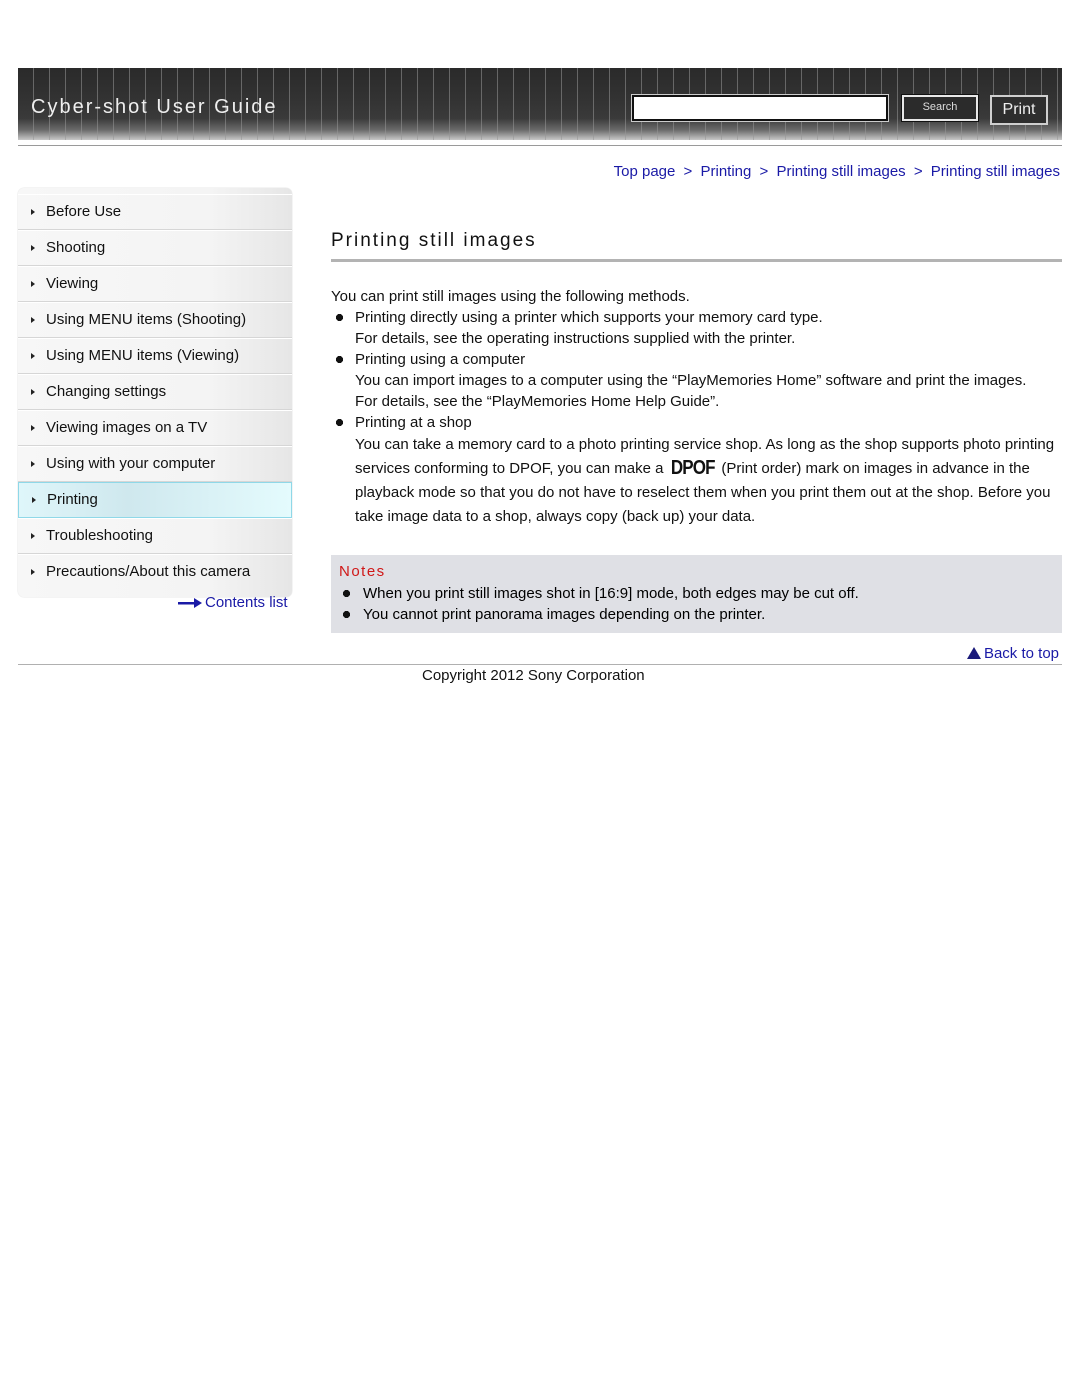 This screenshot has width=1080, height=1397. What do you see at coordinates (434, 240) in the screenshot?
I see `page-title: Printing still images` at bounding box center [434, 240].